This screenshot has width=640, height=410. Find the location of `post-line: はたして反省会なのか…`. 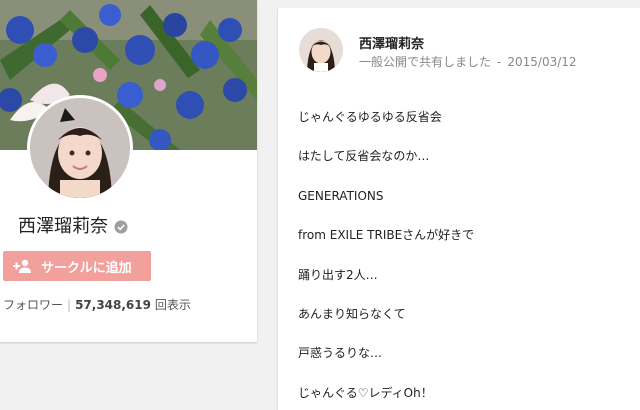

post-line: はたして反省会なのか… is located at coordinates (364, 156).